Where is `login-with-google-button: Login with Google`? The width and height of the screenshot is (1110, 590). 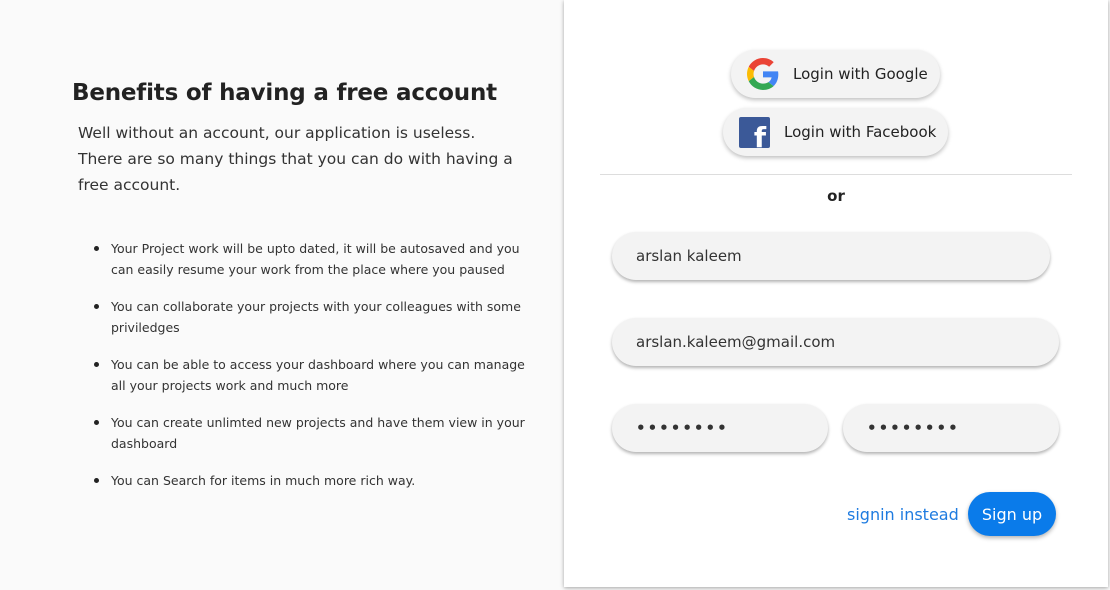 login-with-google-button: Login with Google is located at coordinates (835, 74).